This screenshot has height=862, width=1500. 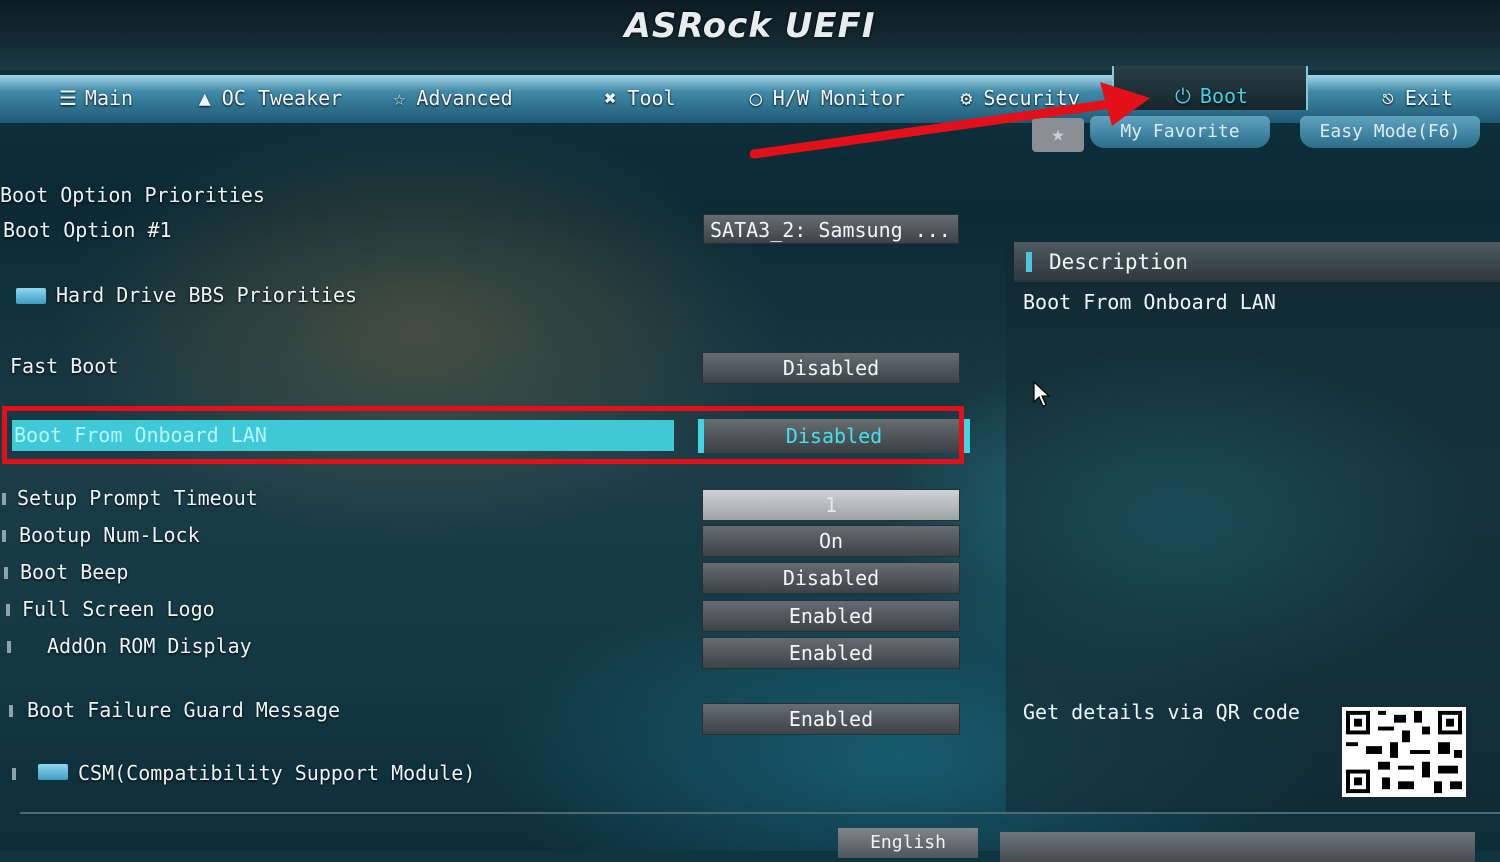 What do you see at coordinates (831, 541) in the screenshot?
I see `bootup-num-lock-value: On` at bounding box center [831, 541].